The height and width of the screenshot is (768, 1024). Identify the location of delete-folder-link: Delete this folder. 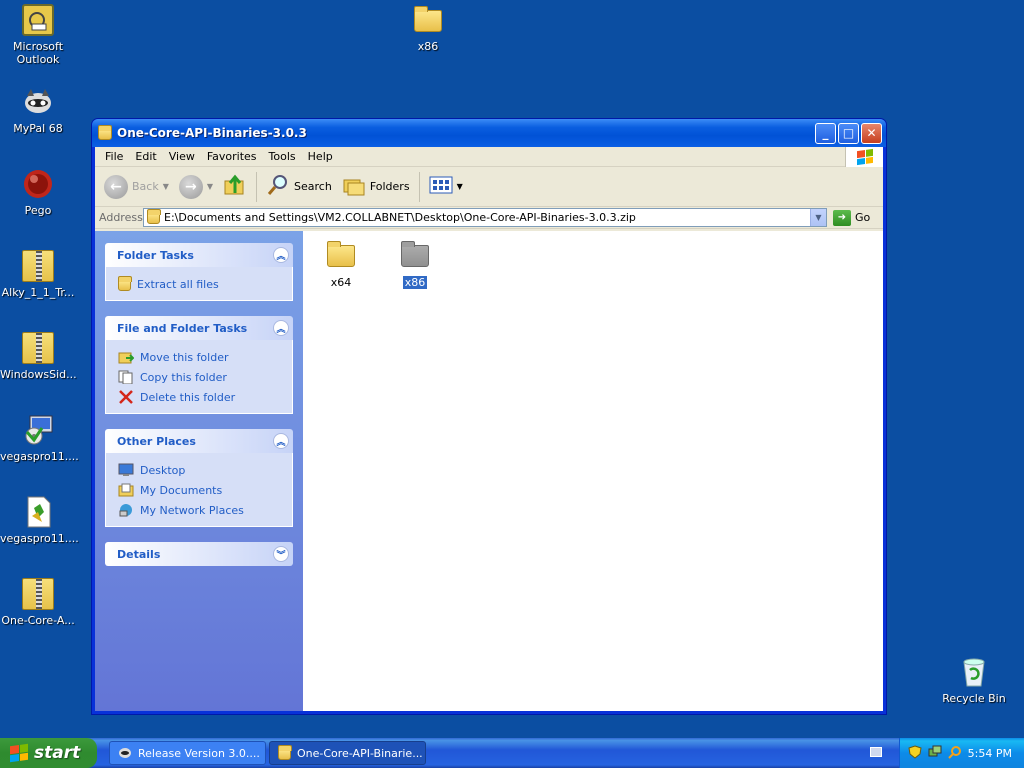
(199, 397).